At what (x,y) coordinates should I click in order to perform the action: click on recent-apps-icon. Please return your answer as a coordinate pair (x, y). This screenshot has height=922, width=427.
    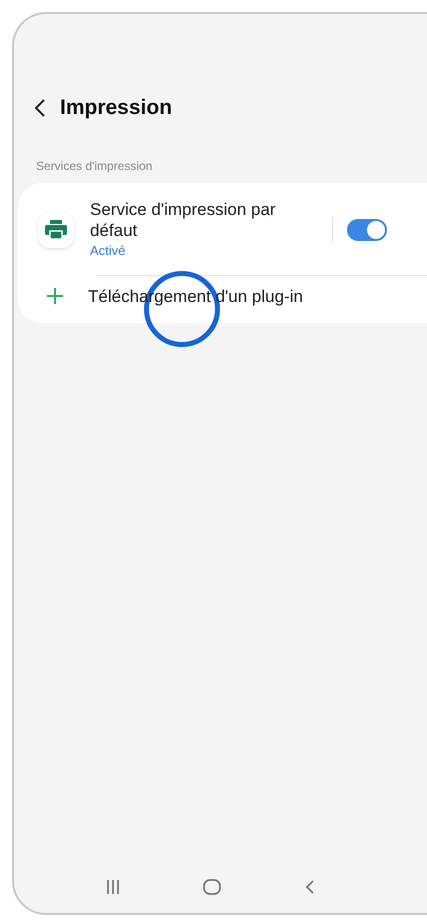
    Looking at the image, I should click on (113, 887).